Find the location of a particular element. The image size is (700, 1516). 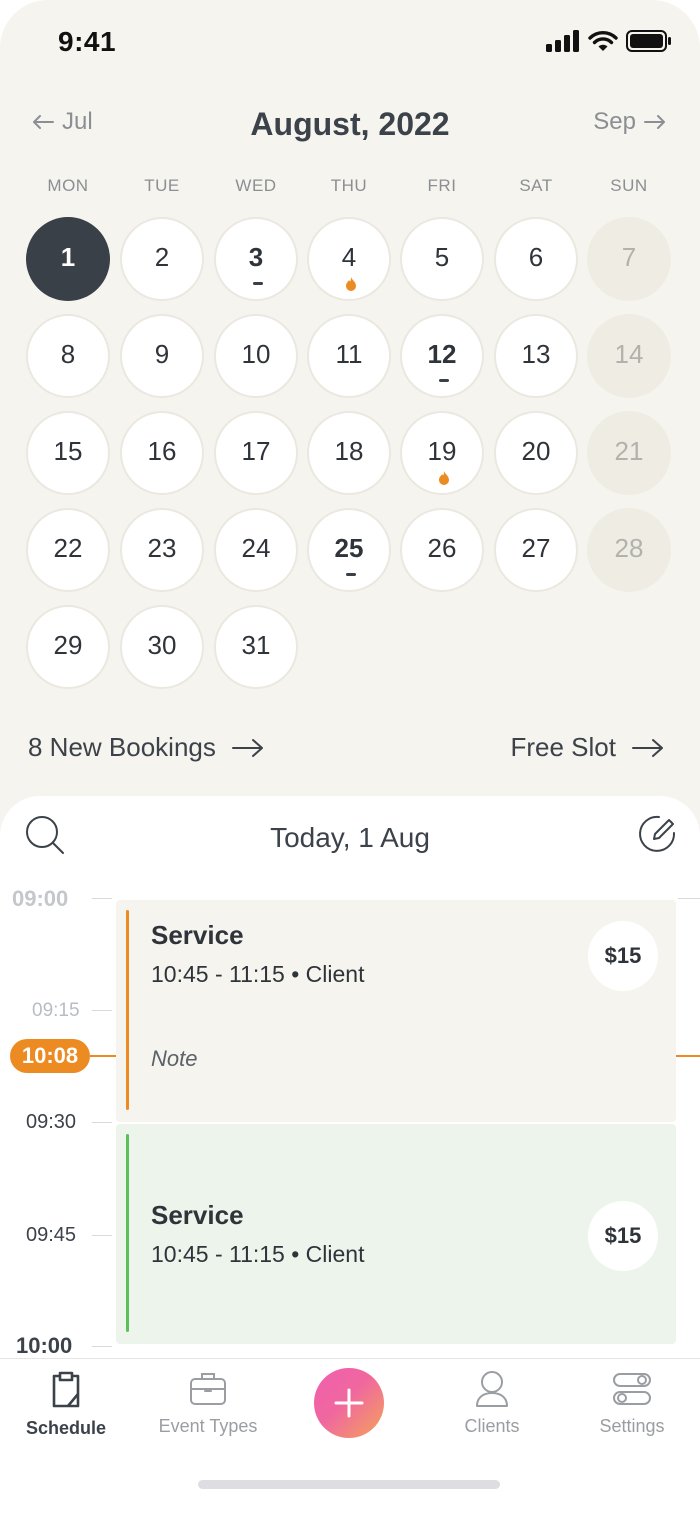

calendar-day: 20 is located at coordinates (536, 453).